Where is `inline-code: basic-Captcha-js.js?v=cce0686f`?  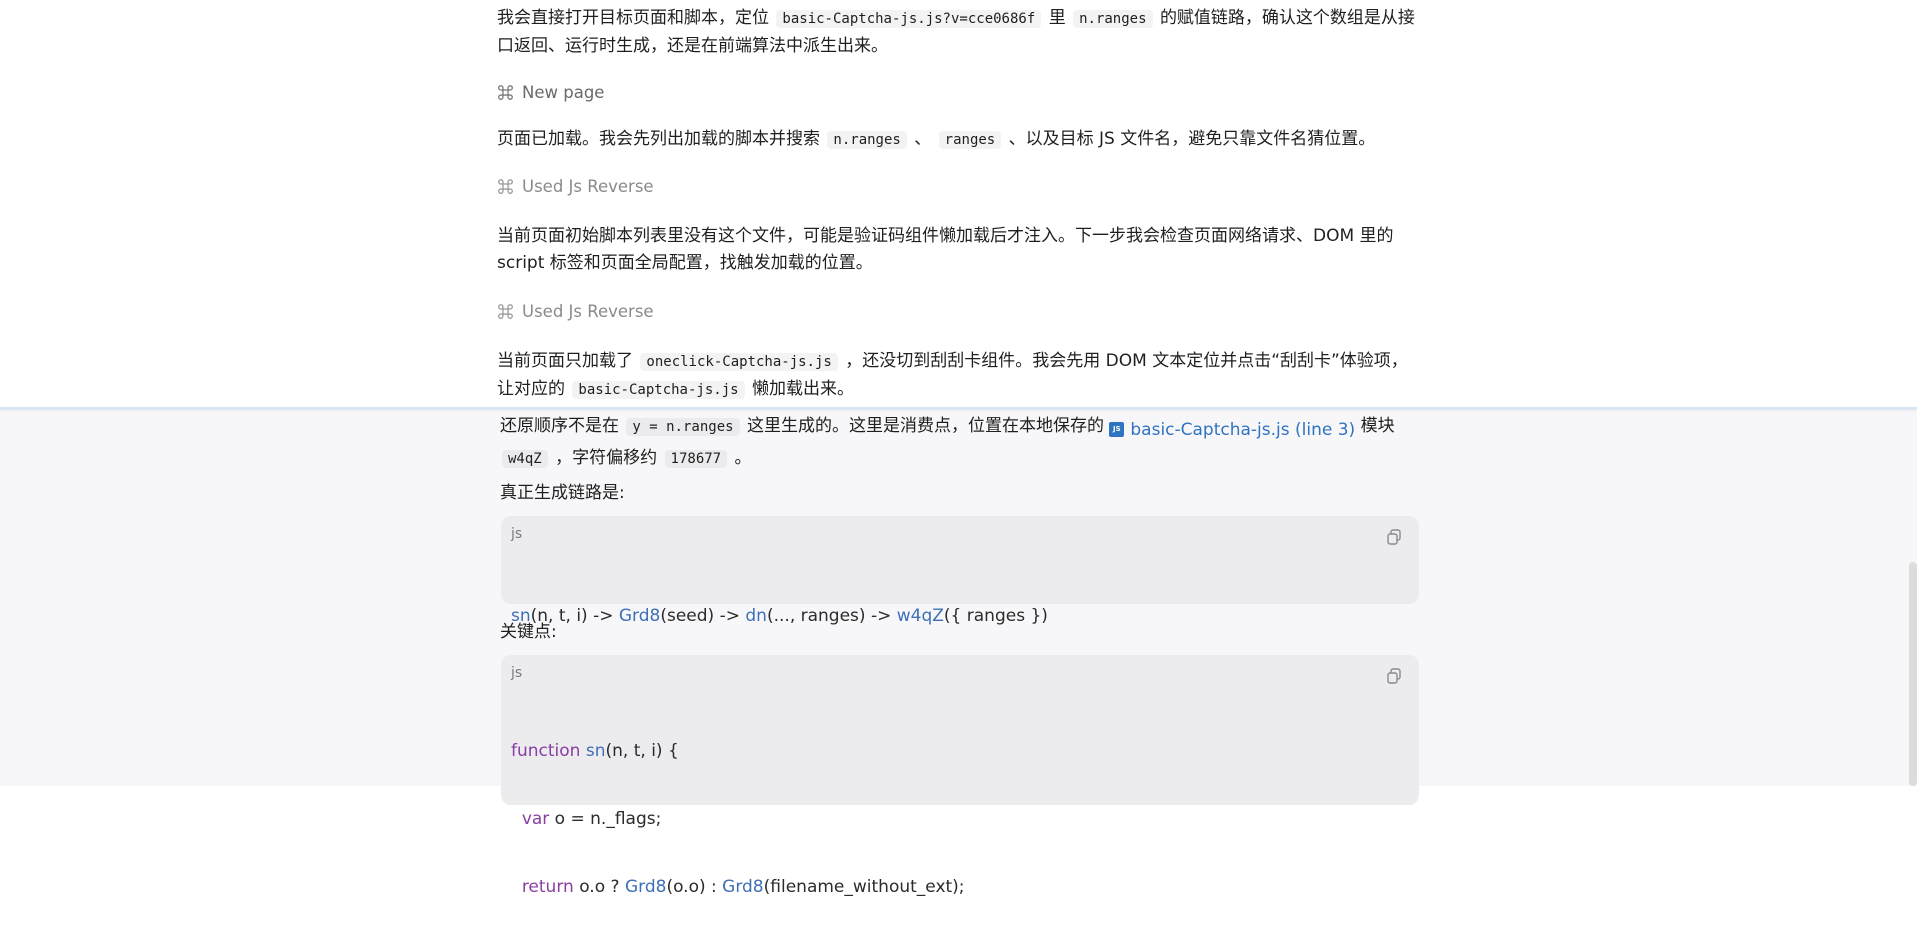 inline-code: basic-Captcha-js.js?v=cce0686f is located at coordinates (909, 19).